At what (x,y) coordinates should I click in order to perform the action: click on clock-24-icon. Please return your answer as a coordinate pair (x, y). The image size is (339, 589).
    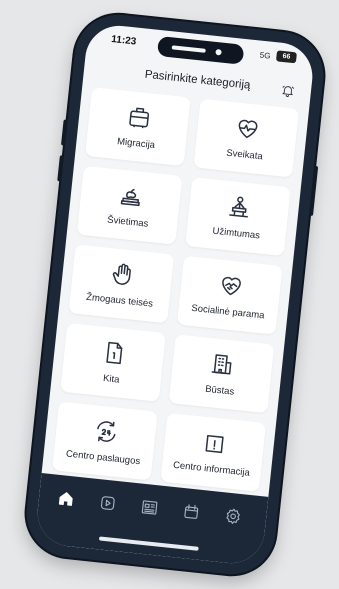
    Looking at the image, I should click on (105, 431).